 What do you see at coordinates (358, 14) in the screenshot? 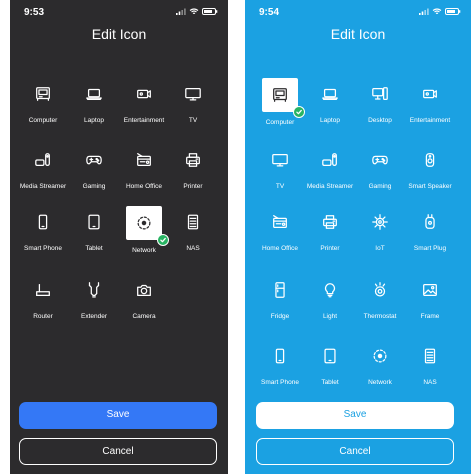
I see `status-bar: 9:54` at bounding box center [358, 14].